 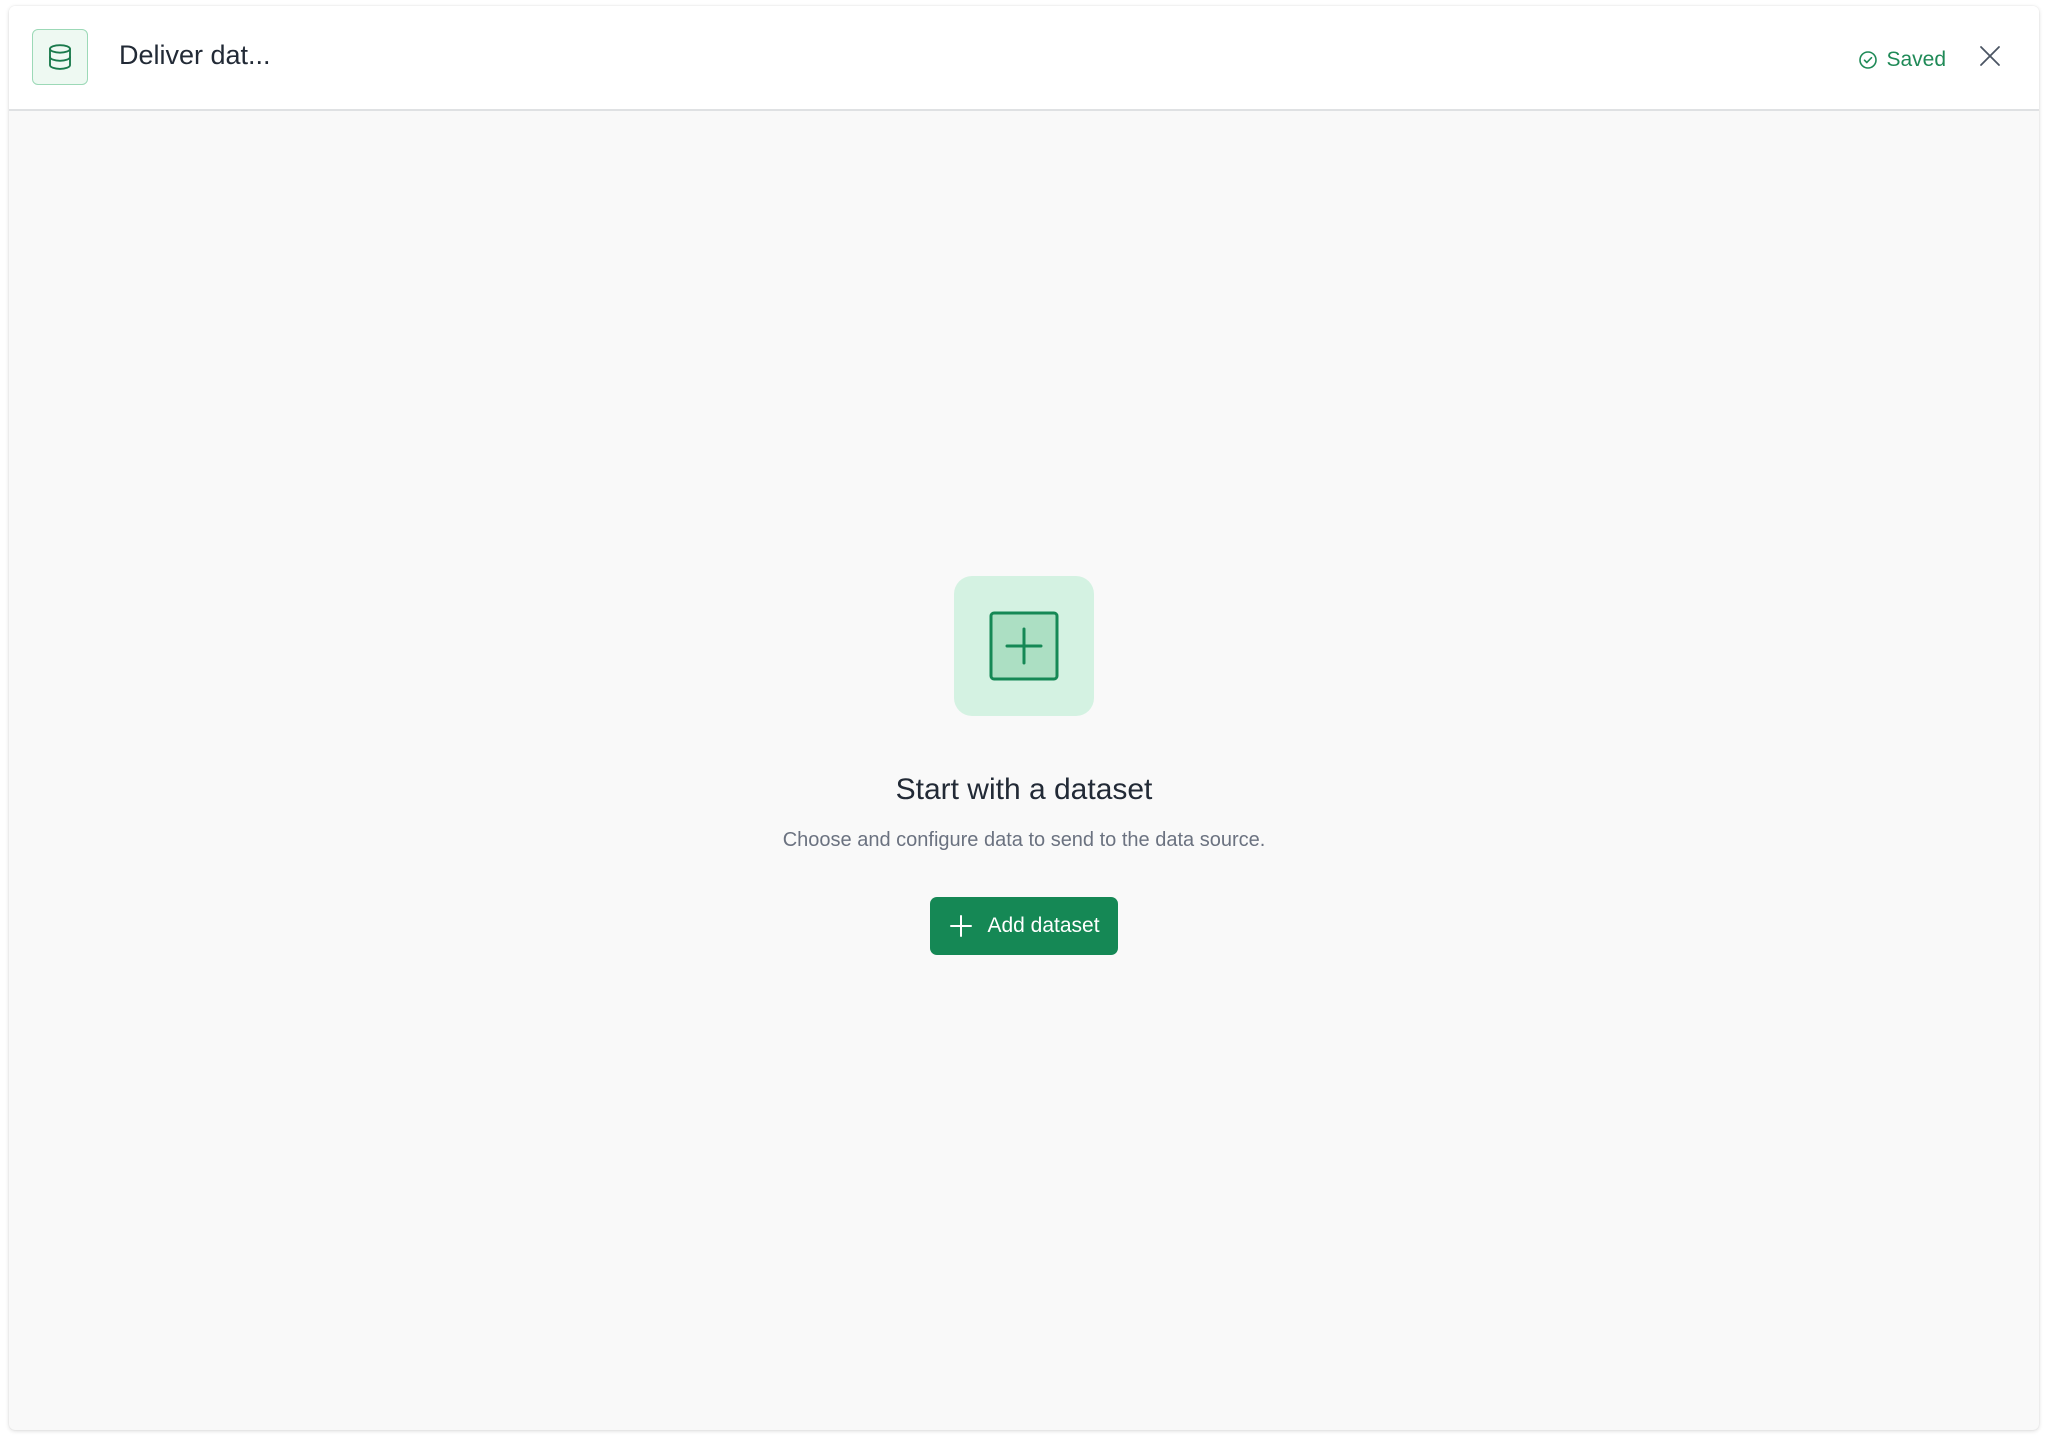 I want to click on close-button, so click(x=1990, y=56).